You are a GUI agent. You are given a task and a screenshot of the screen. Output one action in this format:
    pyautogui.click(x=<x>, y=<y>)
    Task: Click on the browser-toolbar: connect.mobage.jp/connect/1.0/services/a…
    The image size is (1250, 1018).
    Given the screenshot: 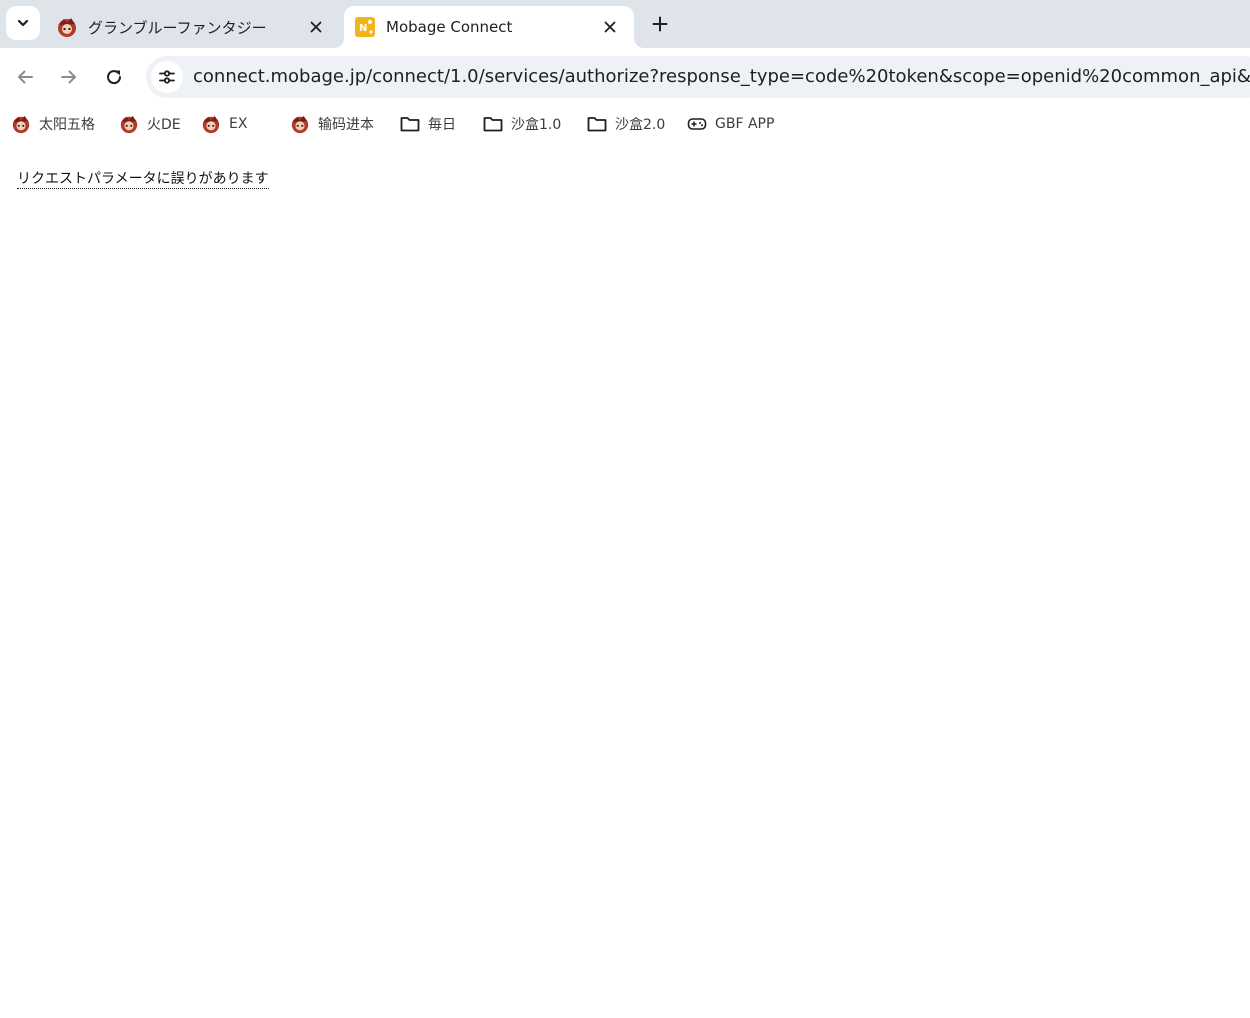 What is the action you would take?
    pyautogui.click(x=625, y=77)
    